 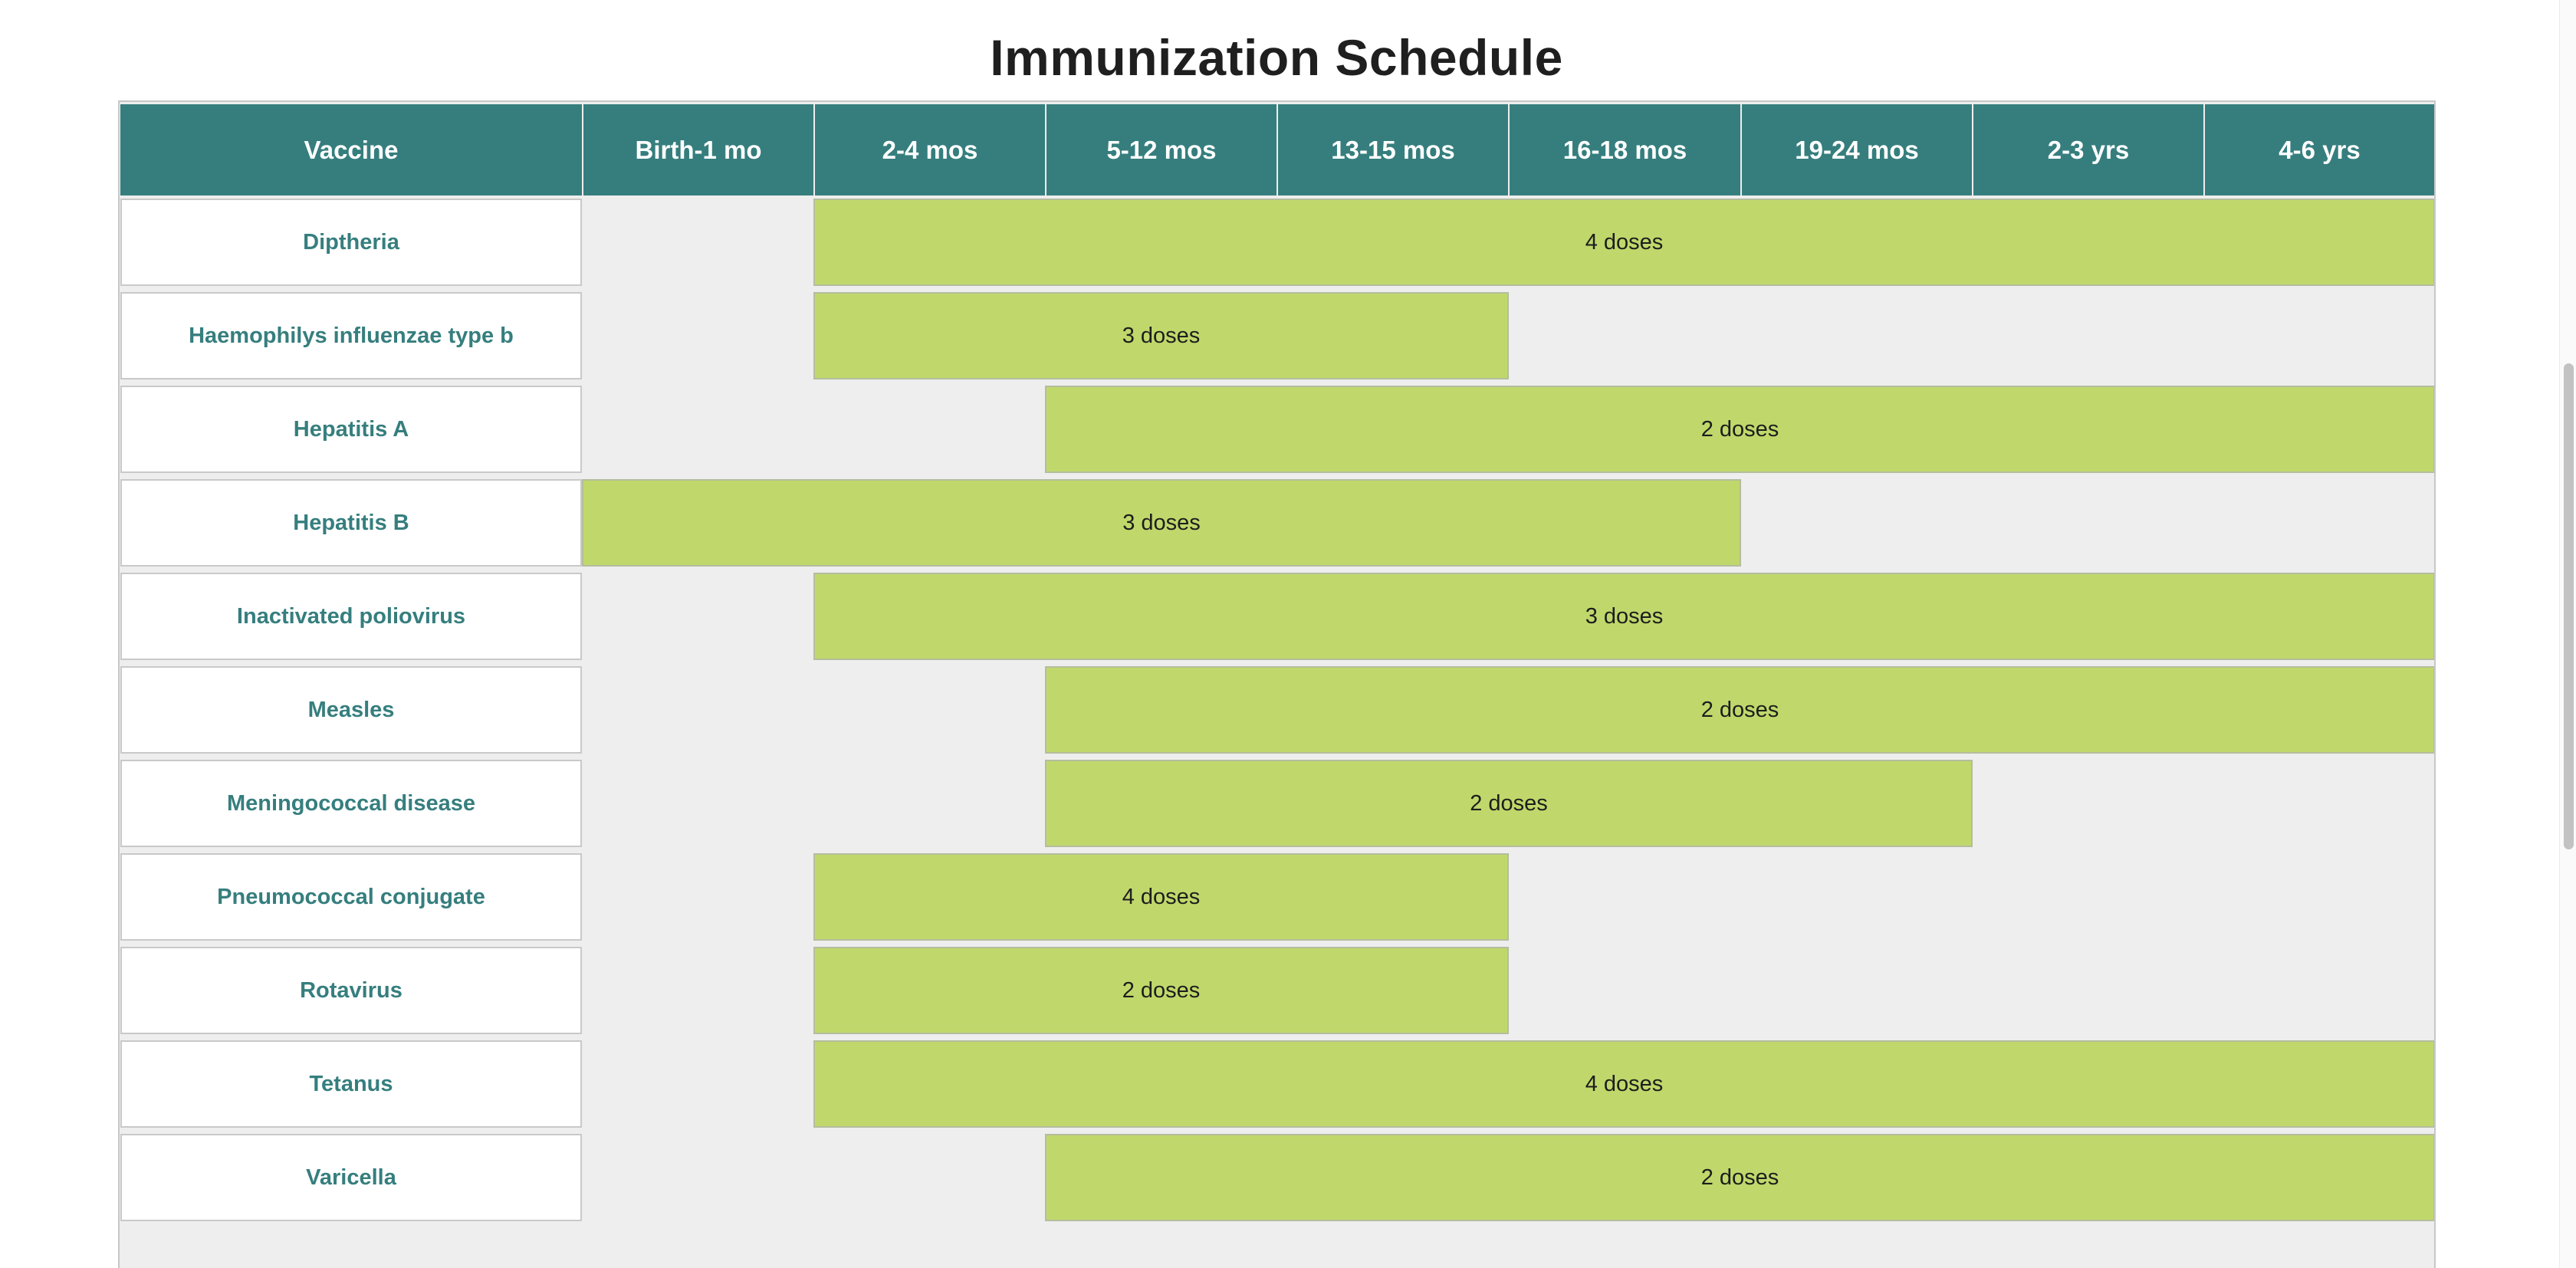 What do you see at coordinates (351, 1177) in the screenshot?
I see `vaccine-name-cell: Varicella` at bounding box center [351, 1177].